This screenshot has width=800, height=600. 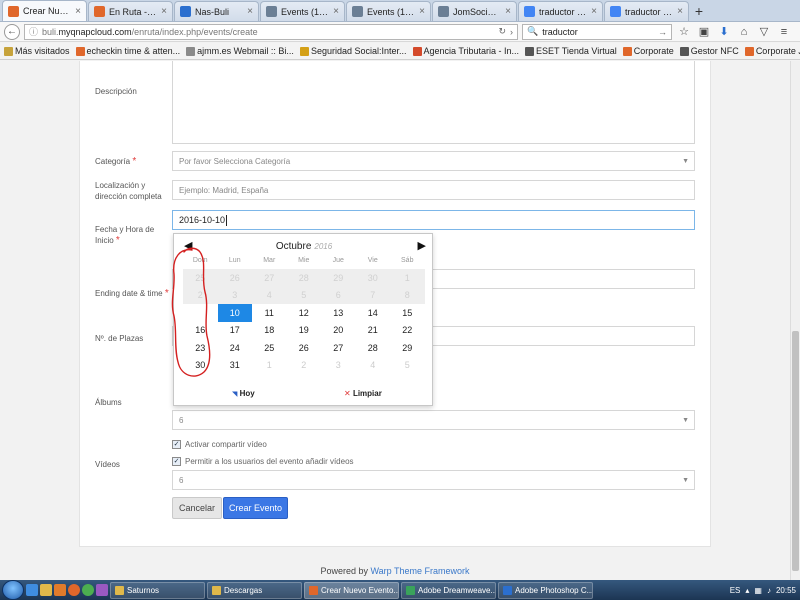 What do you see at coordinates (662, 32) in the screenshot?
I see `search-go-icon: →` at bounding box center [662, 32].